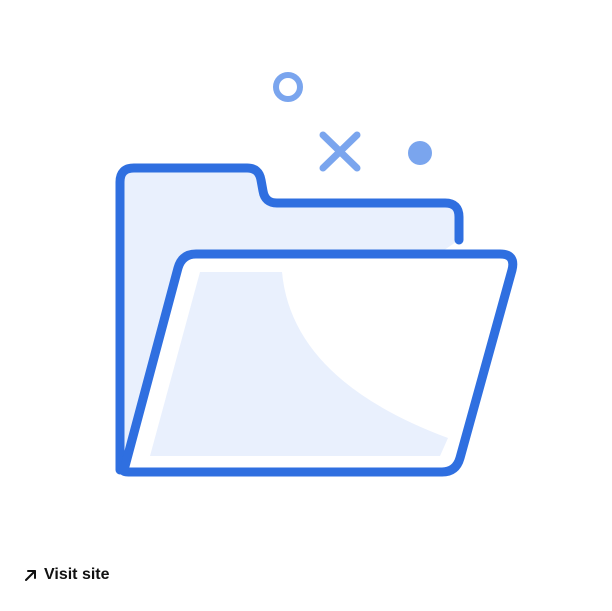 The height and width of the screenshot is (611, 612). What do you see at coordinates (420, 153) in the screenshot?
I see `dot-icon` at bounding box center [420, 153].